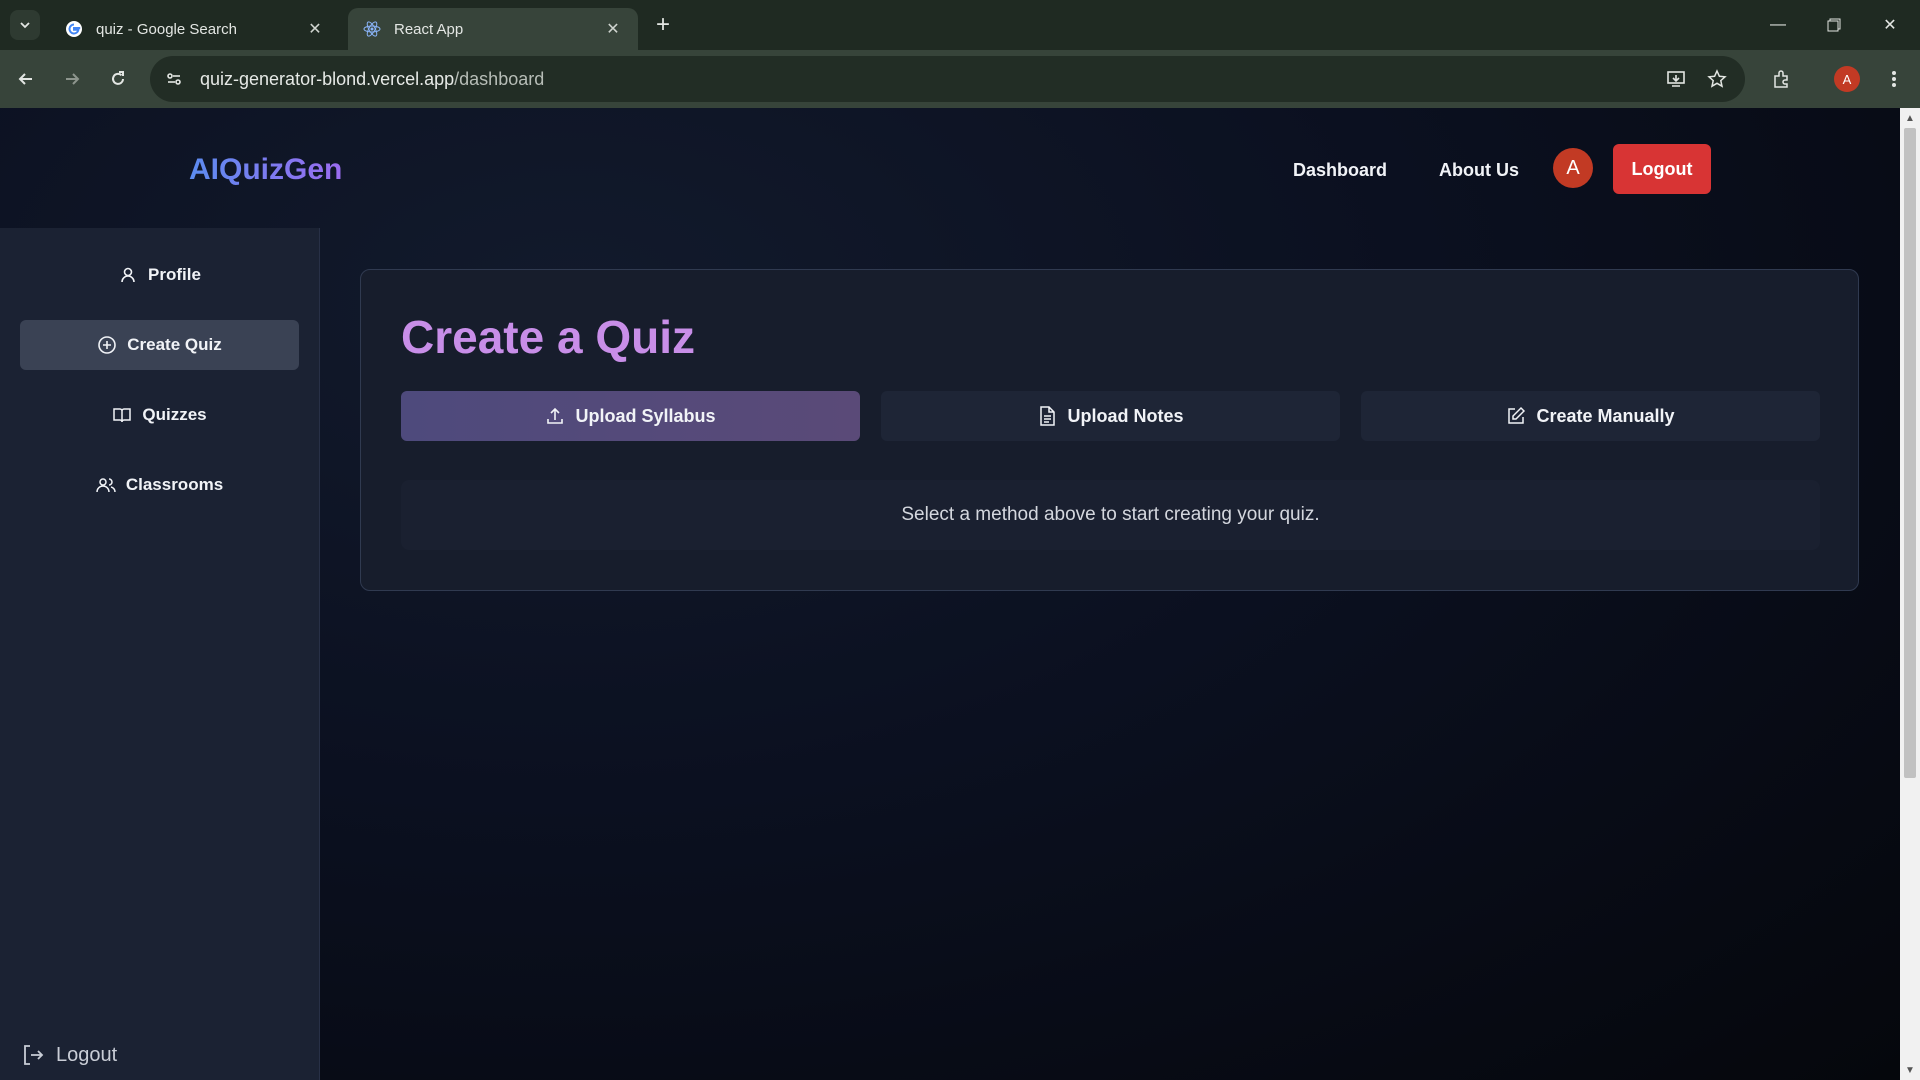 This screenshot has width=1920, height=1080. What do you see at coordinates (166, 29) in the screenshot?
I see `tab-title: quiz - Google Search` at bounding box center [166, 29].